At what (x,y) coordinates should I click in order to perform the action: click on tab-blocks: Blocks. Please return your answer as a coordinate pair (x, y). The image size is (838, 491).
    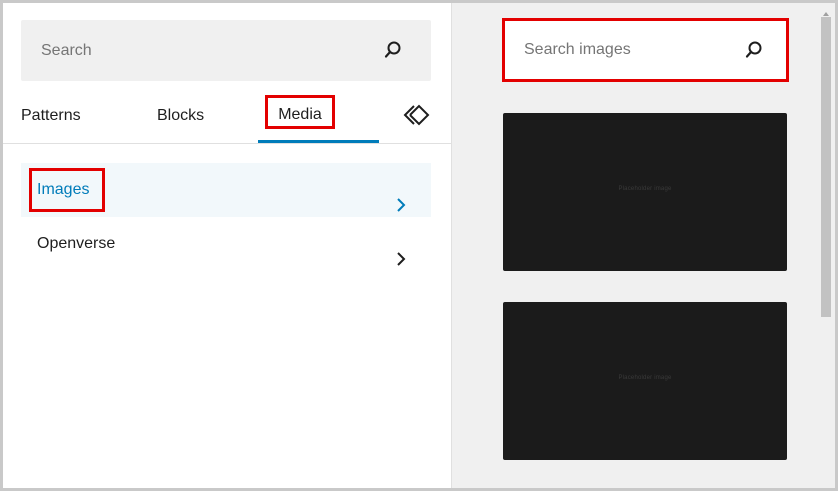
    Looking at the image, I should click on (180, 116).